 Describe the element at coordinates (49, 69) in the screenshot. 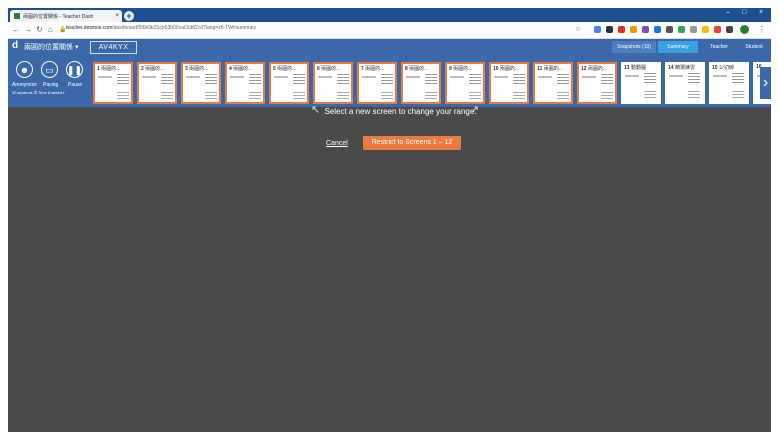

I see `pacing-icon: ▭` at that location.